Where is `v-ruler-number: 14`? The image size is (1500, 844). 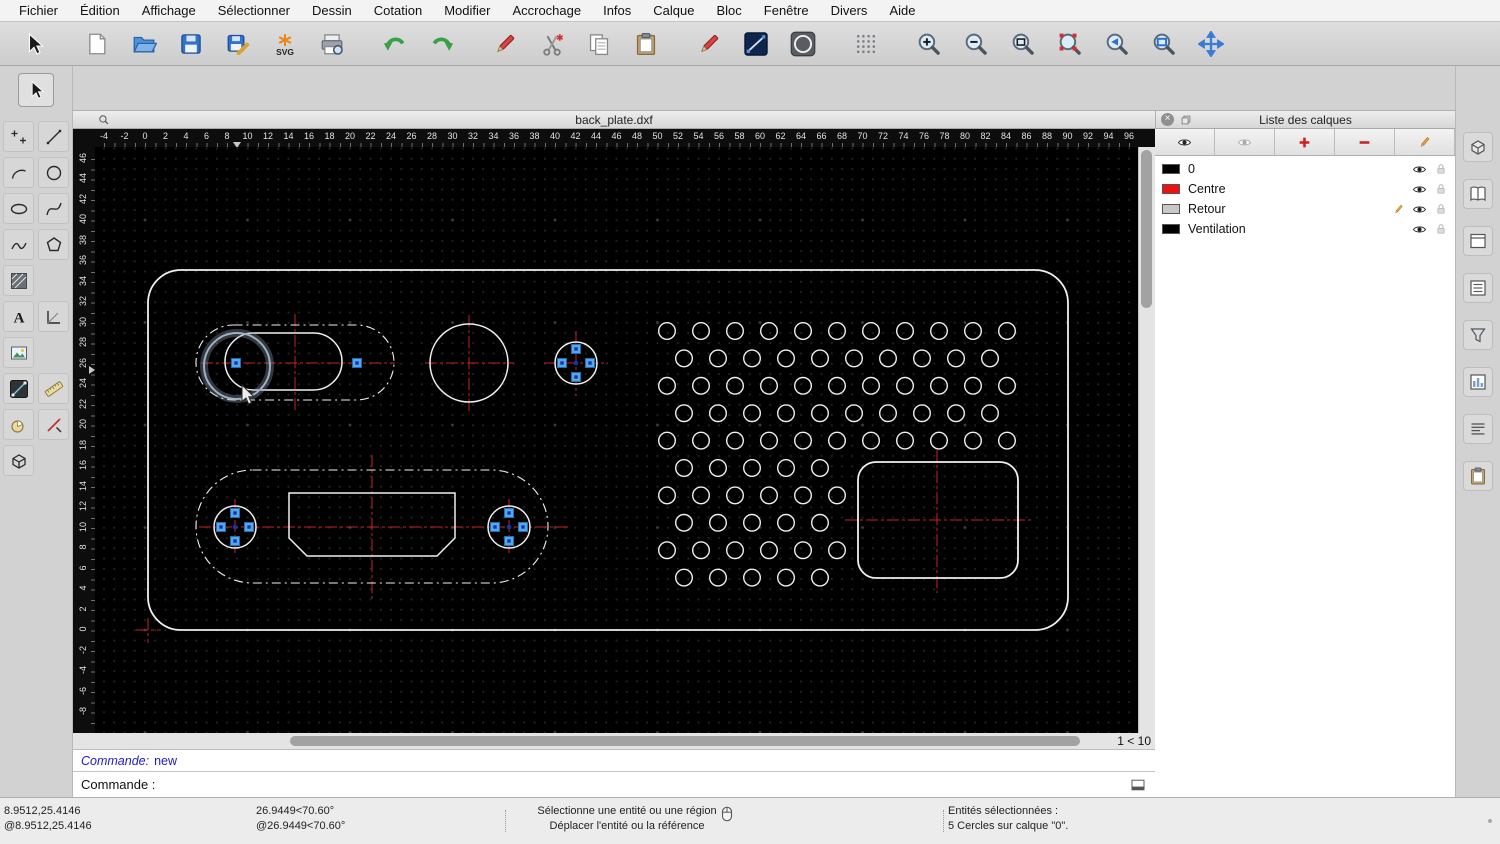 v-ruler-number: 14 is located at coordinates (83, 485).